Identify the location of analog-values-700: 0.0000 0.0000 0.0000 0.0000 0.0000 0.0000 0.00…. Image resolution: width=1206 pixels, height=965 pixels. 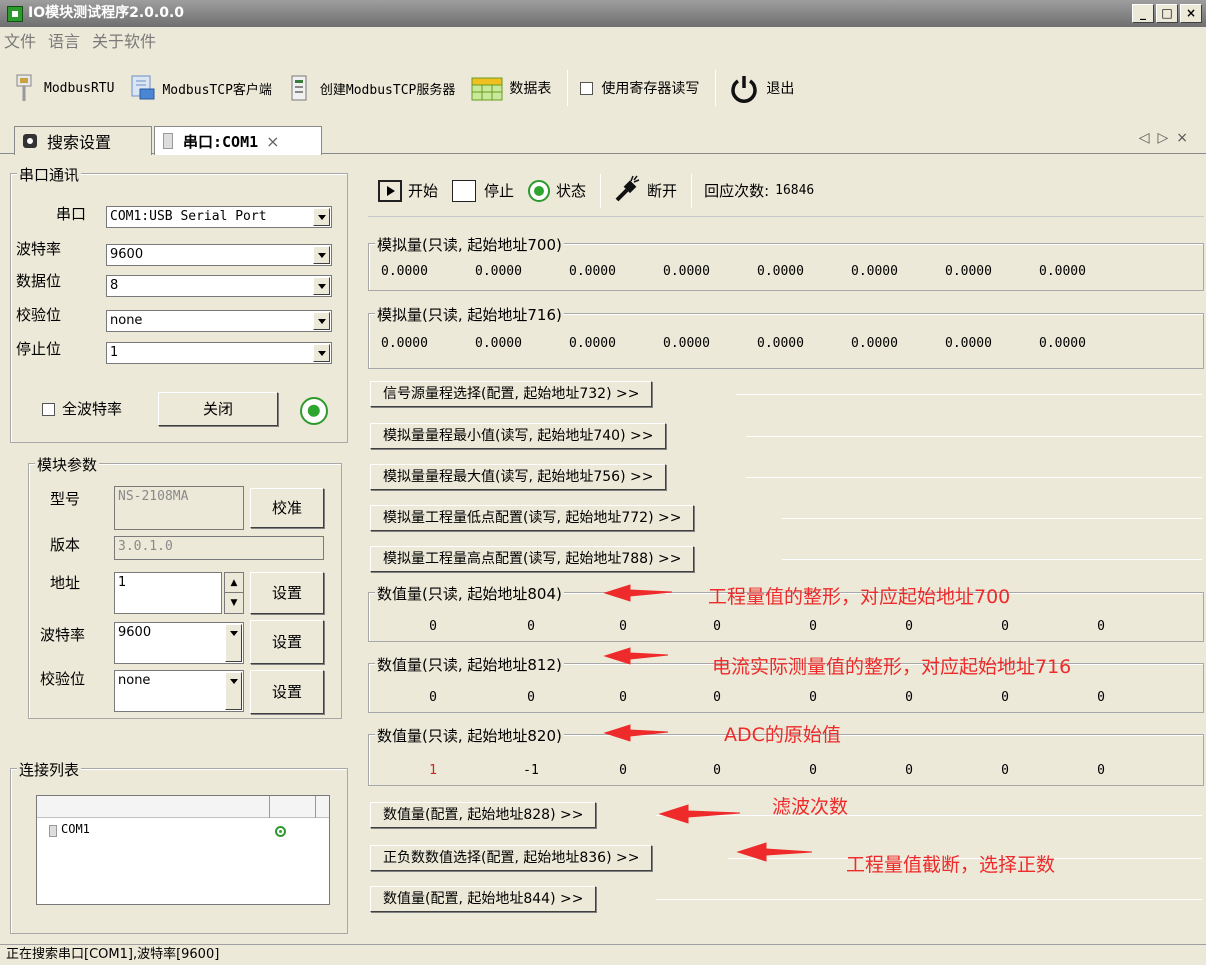
(733, 271).